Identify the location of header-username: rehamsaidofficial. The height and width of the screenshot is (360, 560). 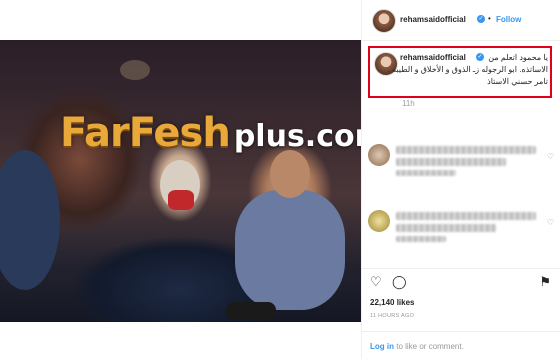
(433, 19).